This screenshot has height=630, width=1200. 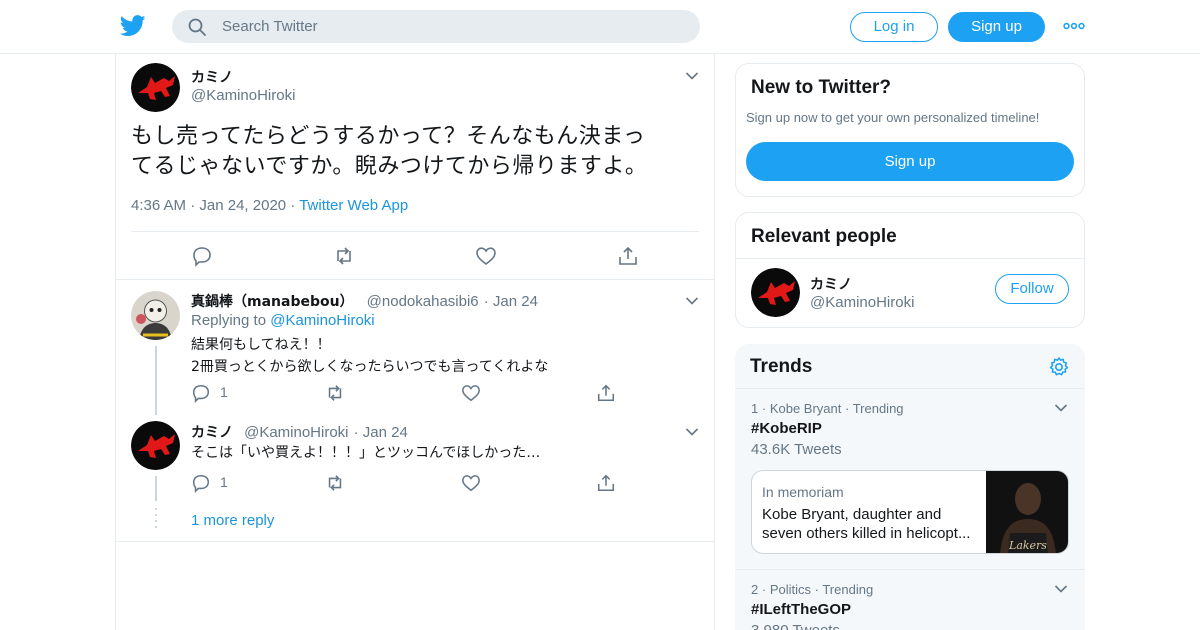 I want to click on more-replies-link: 1 more reply, so click(x=232, y=520).